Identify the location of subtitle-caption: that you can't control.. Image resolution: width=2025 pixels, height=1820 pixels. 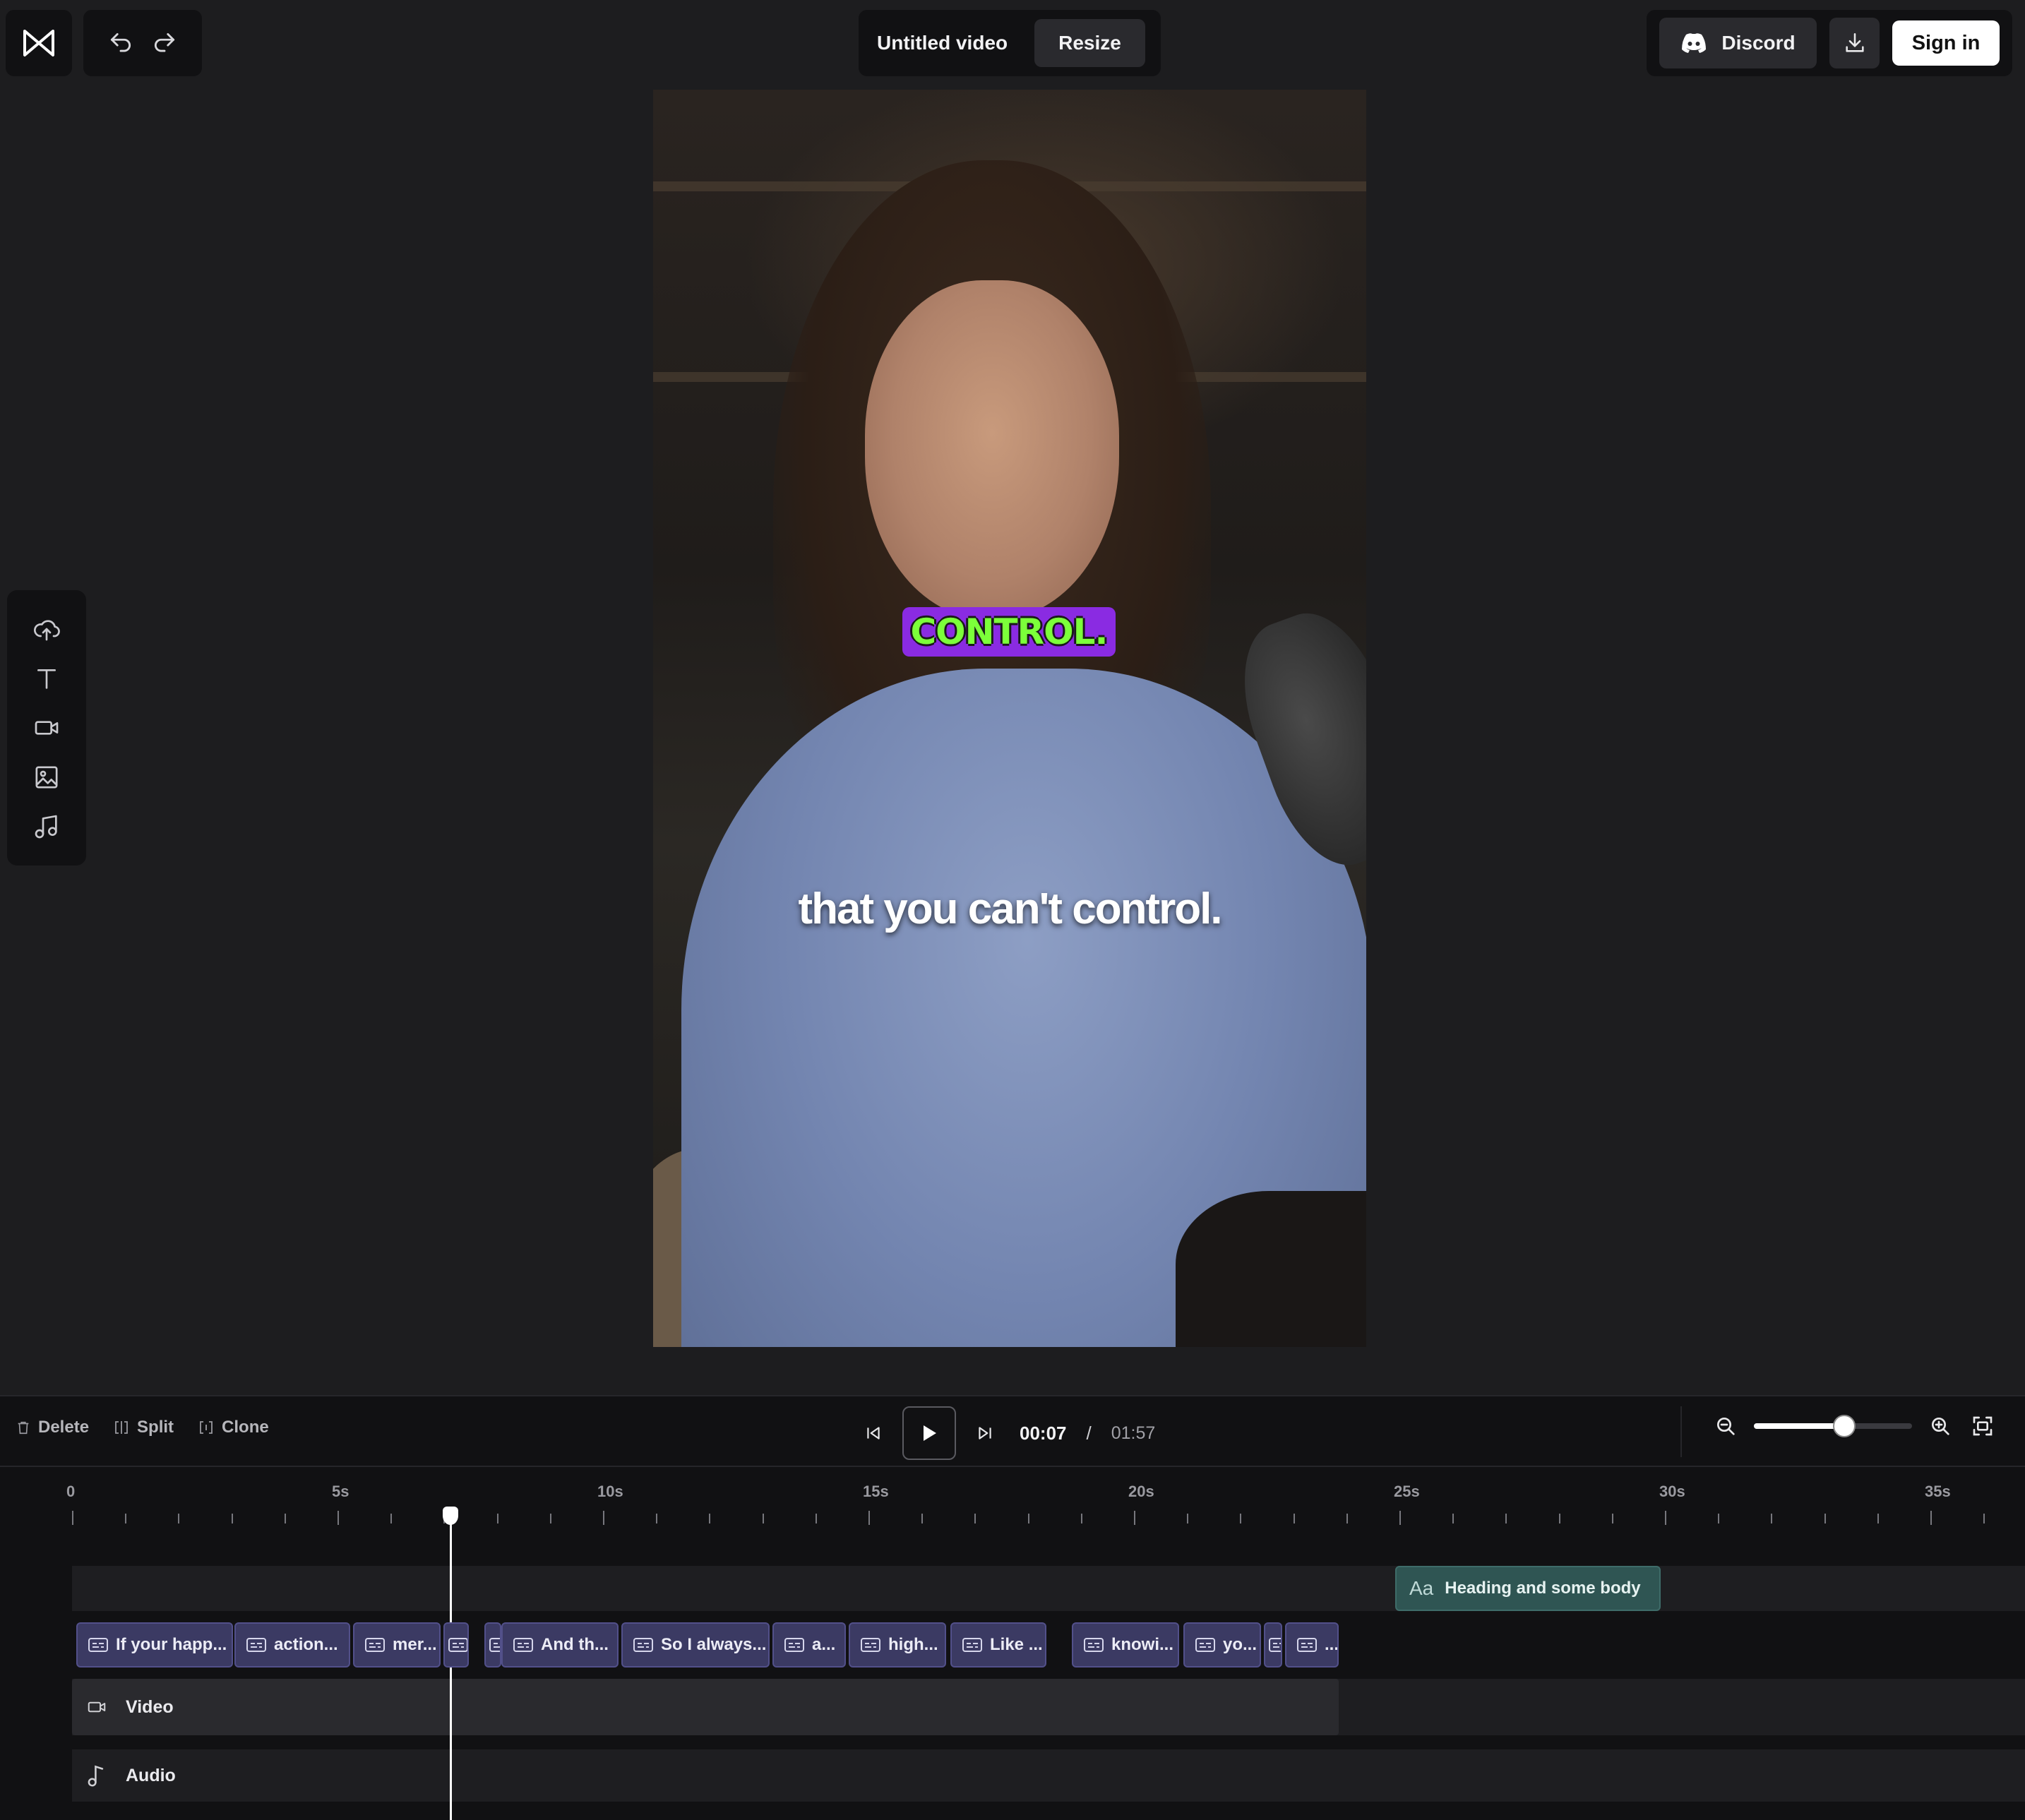
(1010, 909).